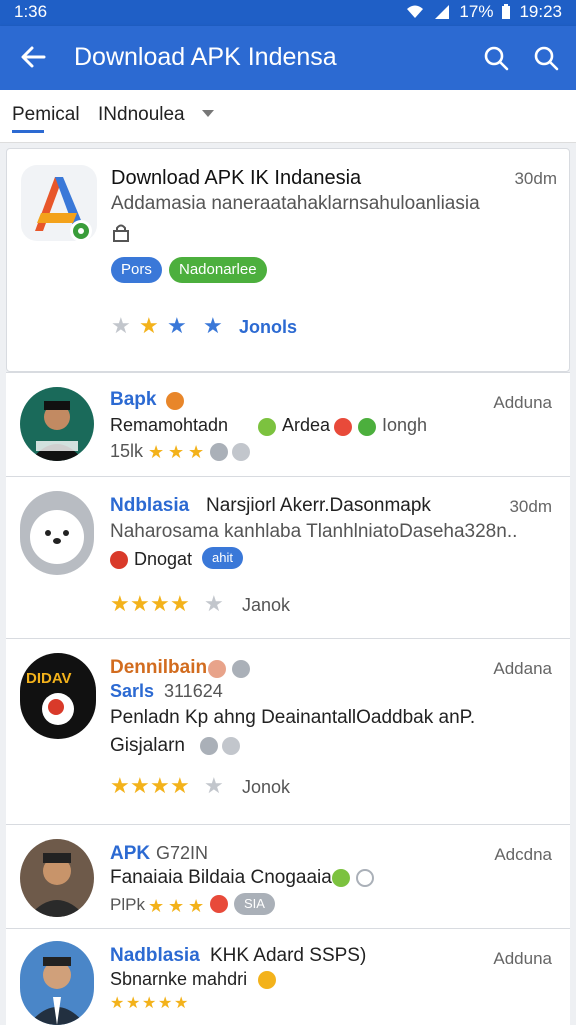 This screenshot has height=1025, width=576. I want to click on timestamp: Adcdna, so click(523, 854).